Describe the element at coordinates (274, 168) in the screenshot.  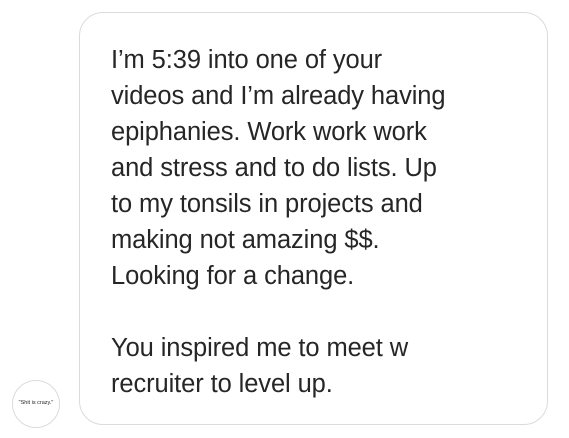
I see `message-line: and stress and to do lists. Up` at that location.